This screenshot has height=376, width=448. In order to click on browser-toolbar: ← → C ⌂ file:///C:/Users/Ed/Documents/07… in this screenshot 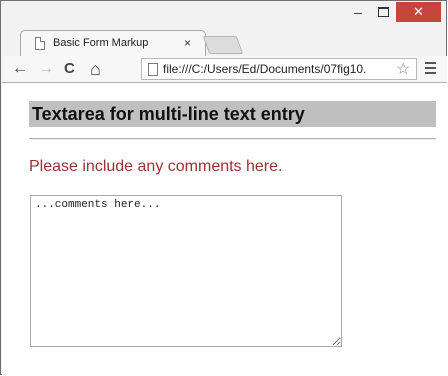, I will do `click(224, 69)`.